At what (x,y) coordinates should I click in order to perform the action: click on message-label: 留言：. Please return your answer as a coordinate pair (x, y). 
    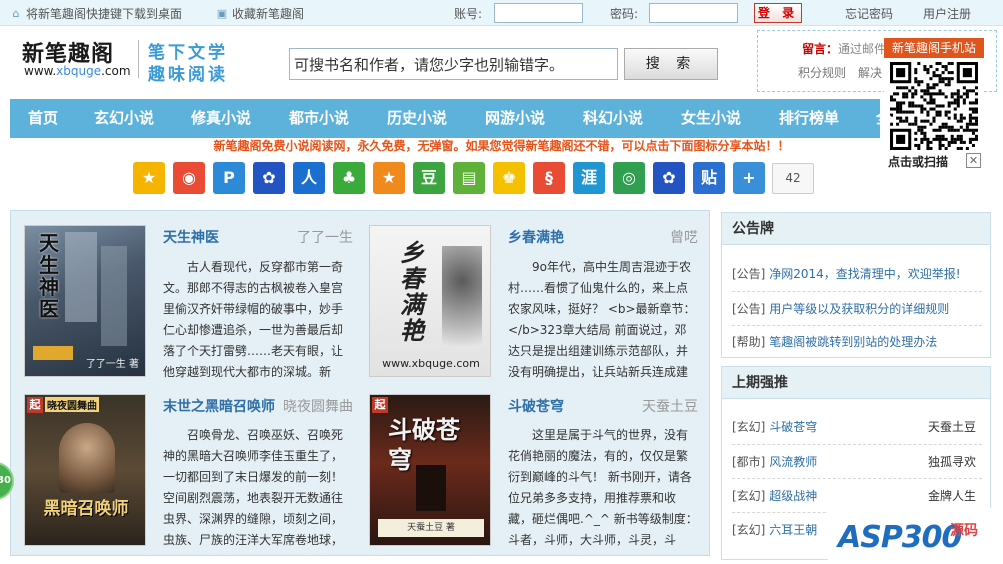
    Looking at the image, I should click on (820, 49).